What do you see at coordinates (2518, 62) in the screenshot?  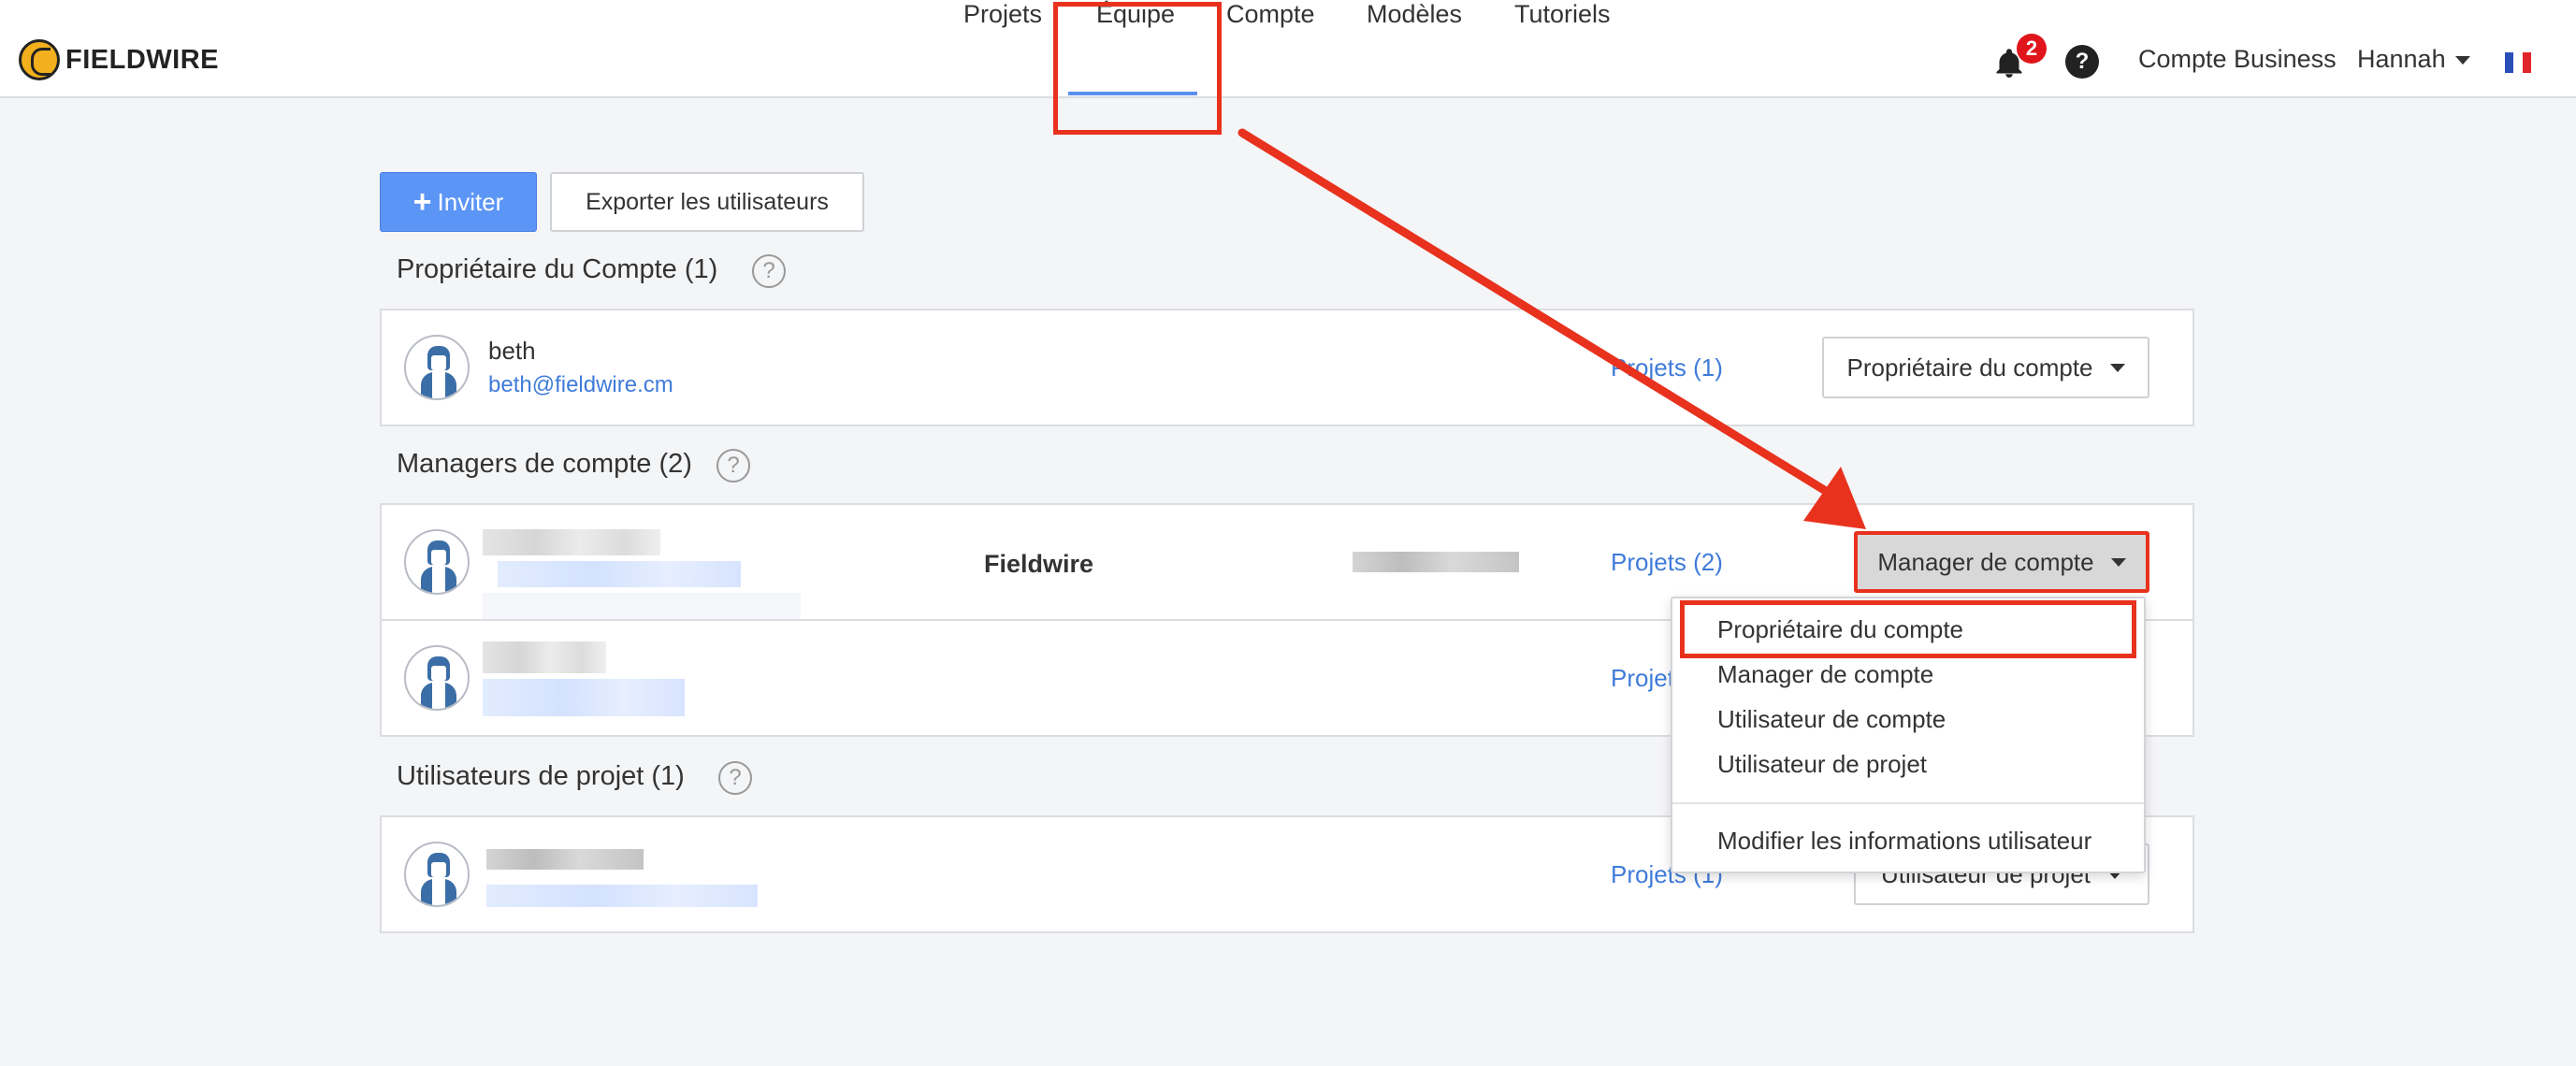 I see `french-flag-icon` at bounding box center [2518, 62].